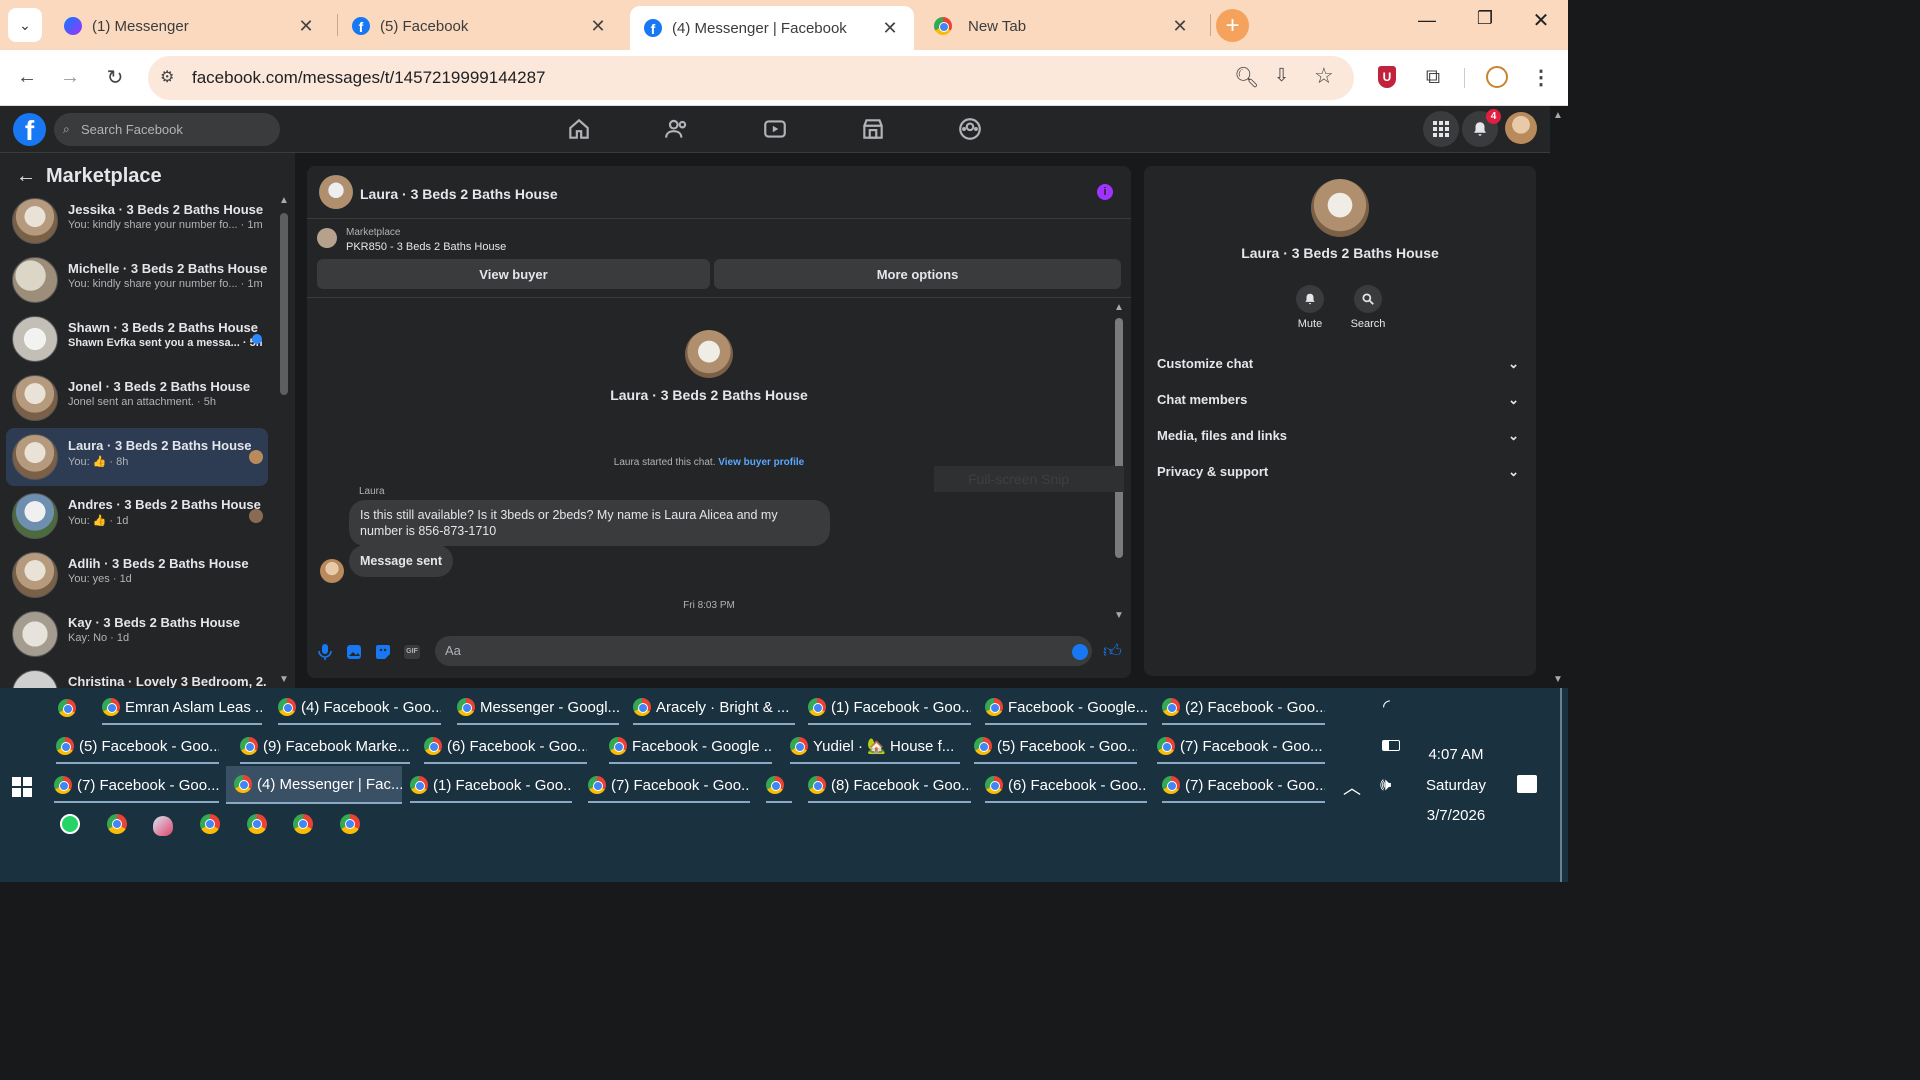 This screenshot has height=1080, width=1920. I want to click on tab-search-button: ⌄, so click(25, 25).